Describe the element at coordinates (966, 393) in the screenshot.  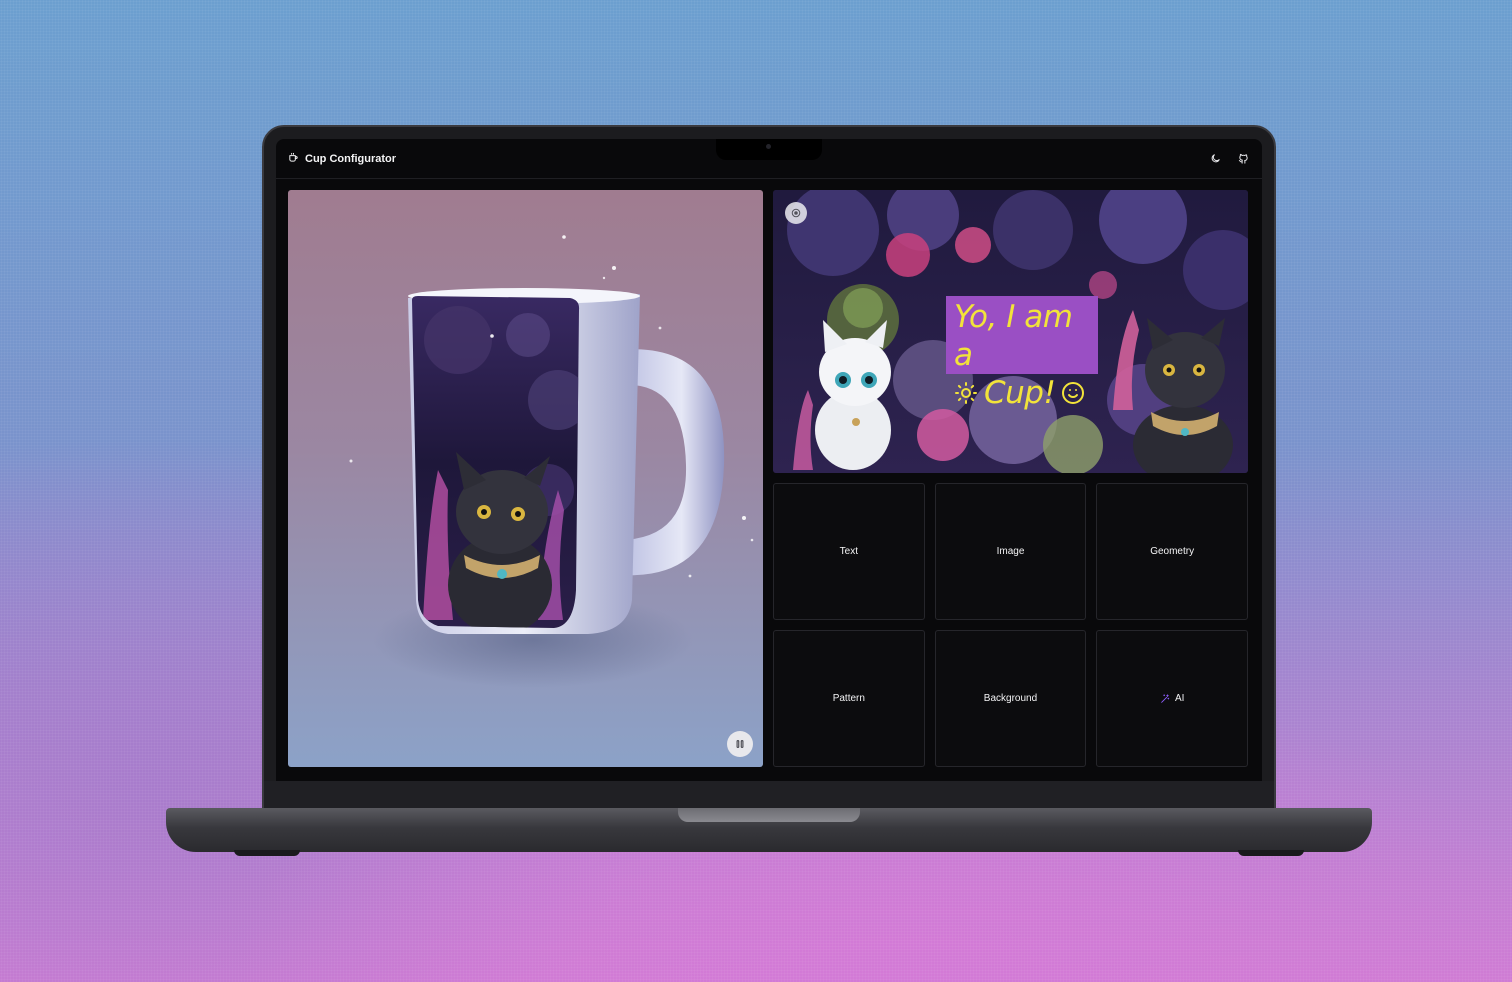
I see `sun-icon` at that location.